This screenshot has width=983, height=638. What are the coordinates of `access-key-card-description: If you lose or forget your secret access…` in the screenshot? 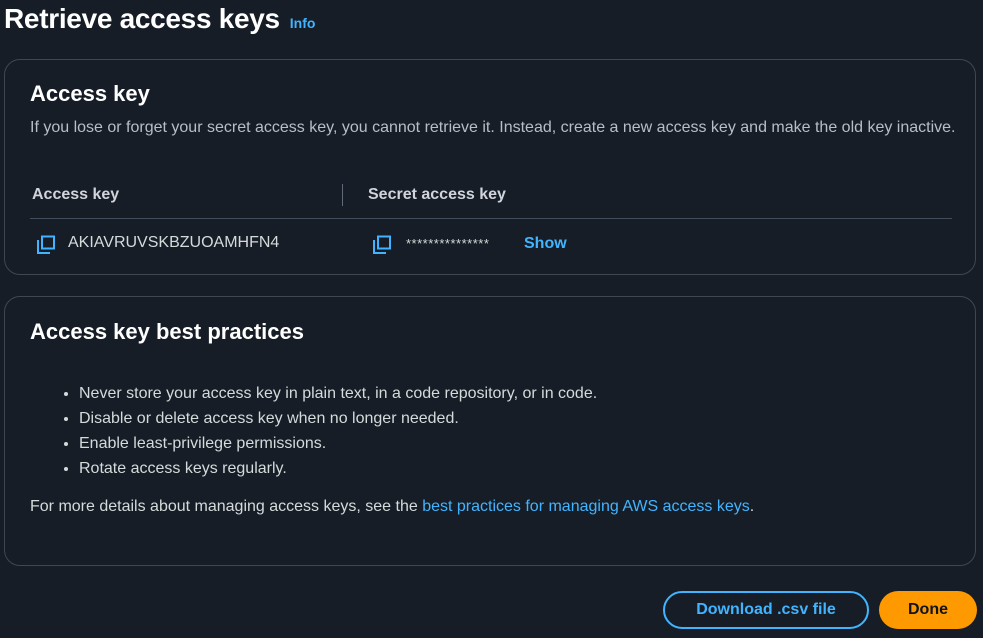 It's located at (493, 127).